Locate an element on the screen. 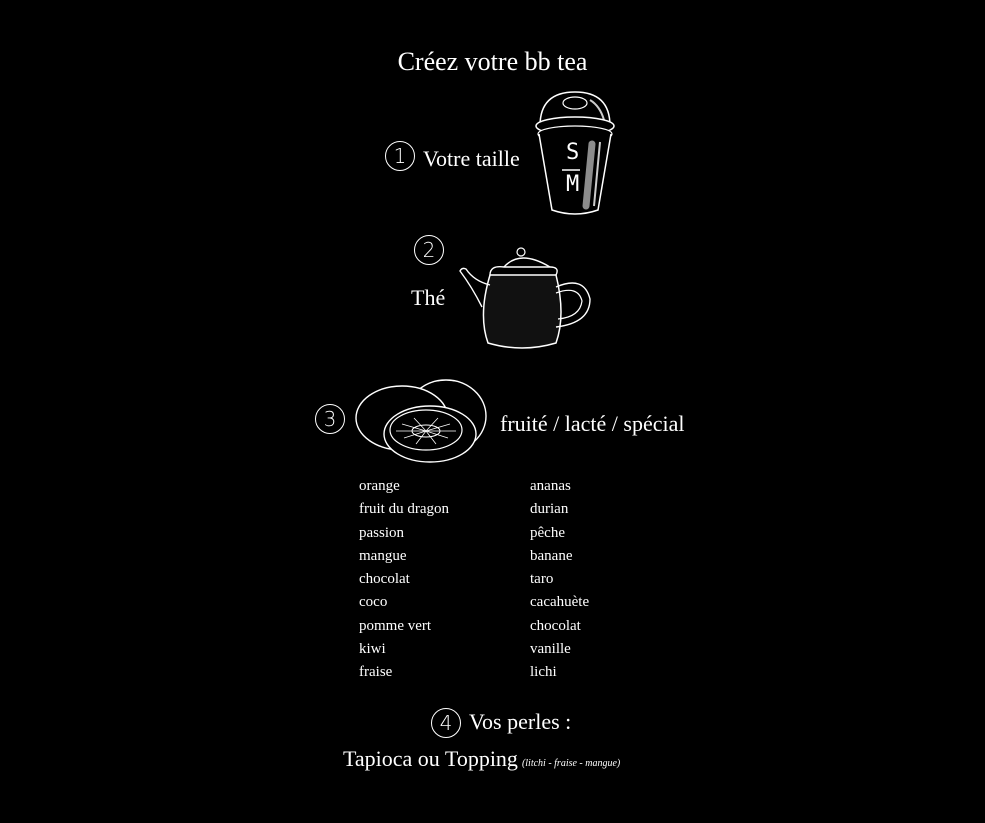 The height and width of the screenshot is (823, 985). pearls-note: (litchi - fraise - mangue) is located at coordinates (571, 763).